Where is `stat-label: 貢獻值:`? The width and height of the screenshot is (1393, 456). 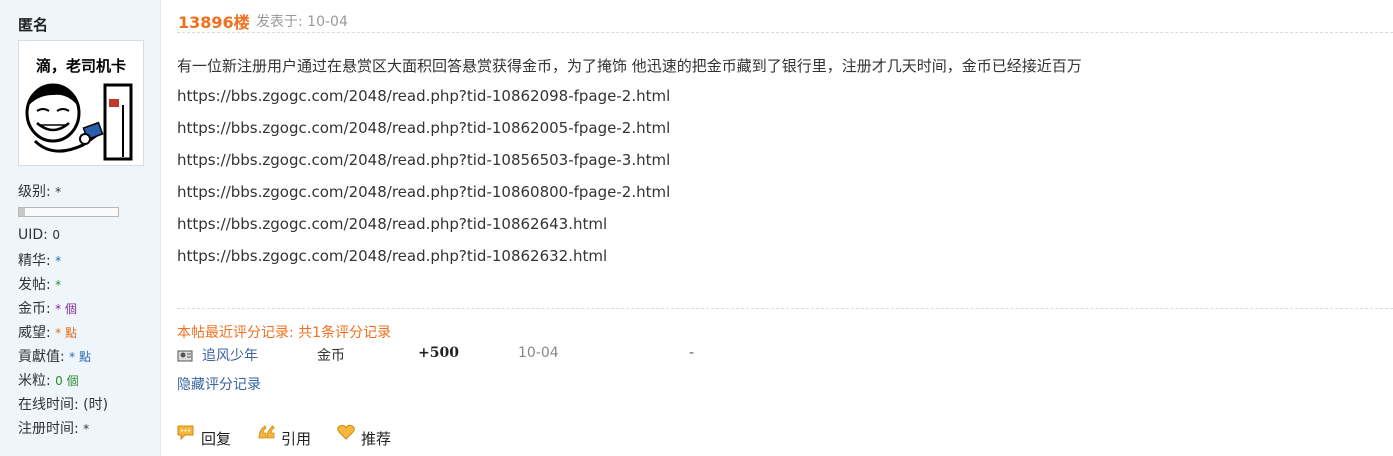 stat-label: 貢獻值: is located at coordinates (44, 357).